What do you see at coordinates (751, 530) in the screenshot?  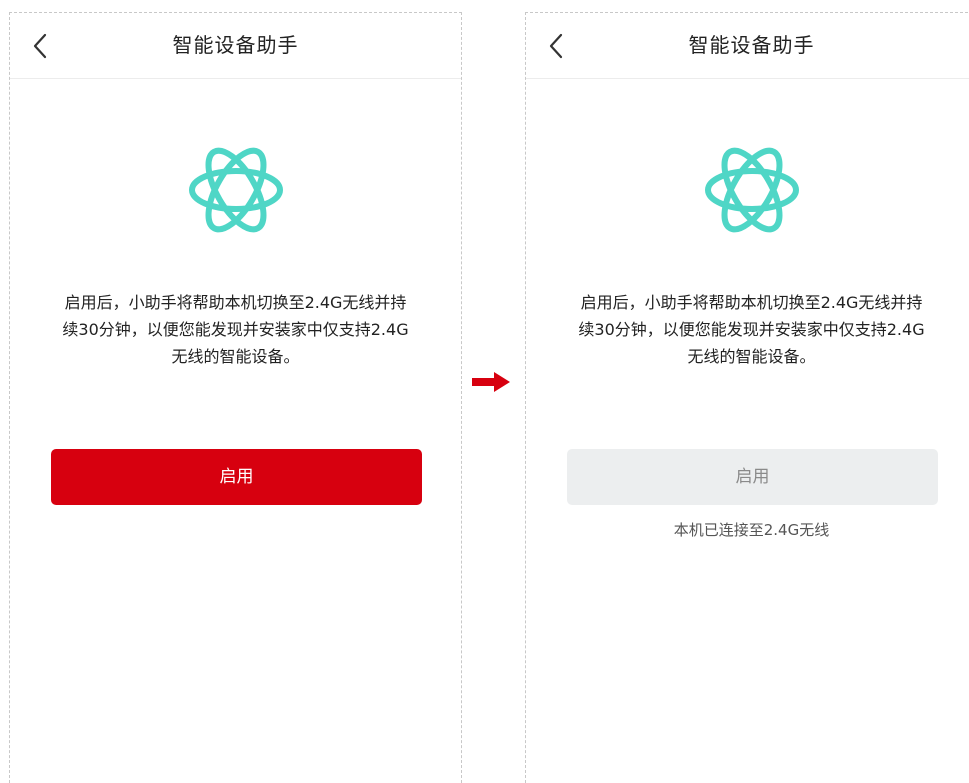 I see `connection-status-text: 本机已连接至2.4G无线` at bounding box center [751, 530].